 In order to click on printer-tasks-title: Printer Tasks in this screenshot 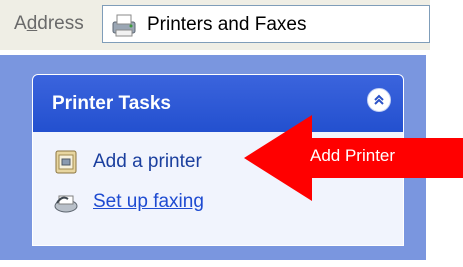, I will do `click(111, 103)`.